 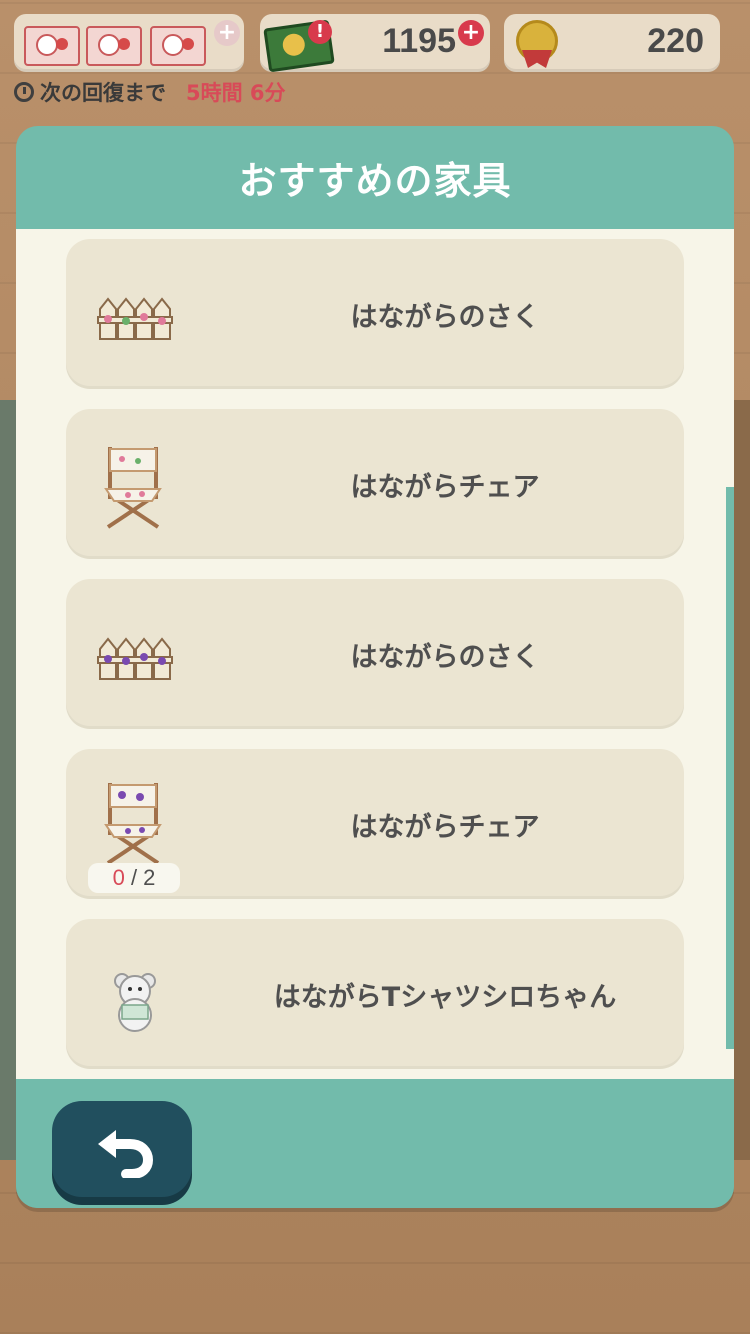 What do you see at coordinates (118, 877) in the screenshot?
I see `owned-count: 0` at bounding box center [118, 877].